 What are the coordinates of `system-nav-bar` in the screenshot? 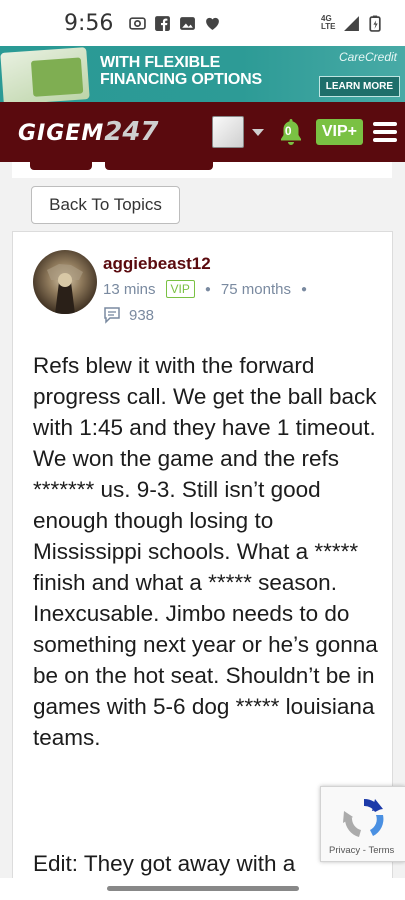 It's located at (202, 889).